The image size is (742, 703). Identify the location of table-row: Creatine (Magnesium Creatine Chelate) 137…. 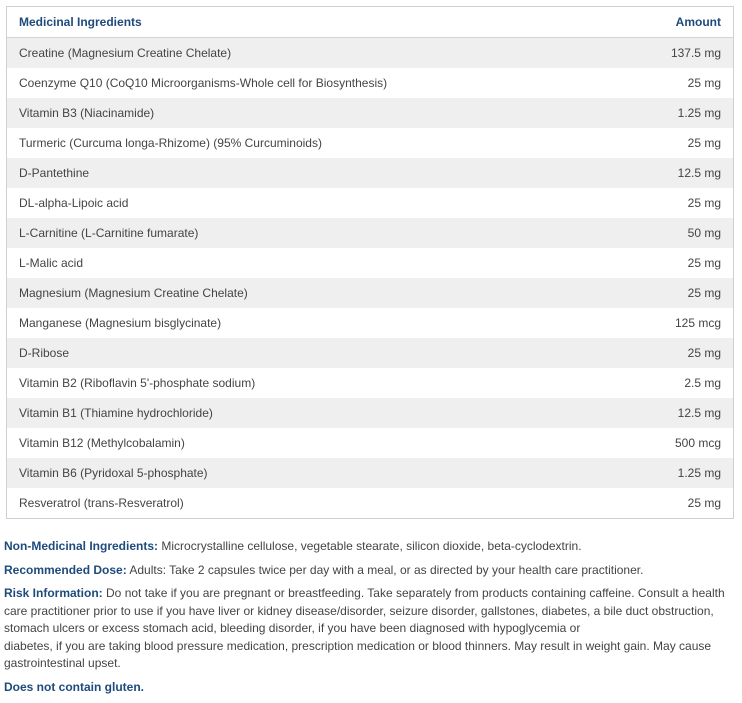
(370, 52).